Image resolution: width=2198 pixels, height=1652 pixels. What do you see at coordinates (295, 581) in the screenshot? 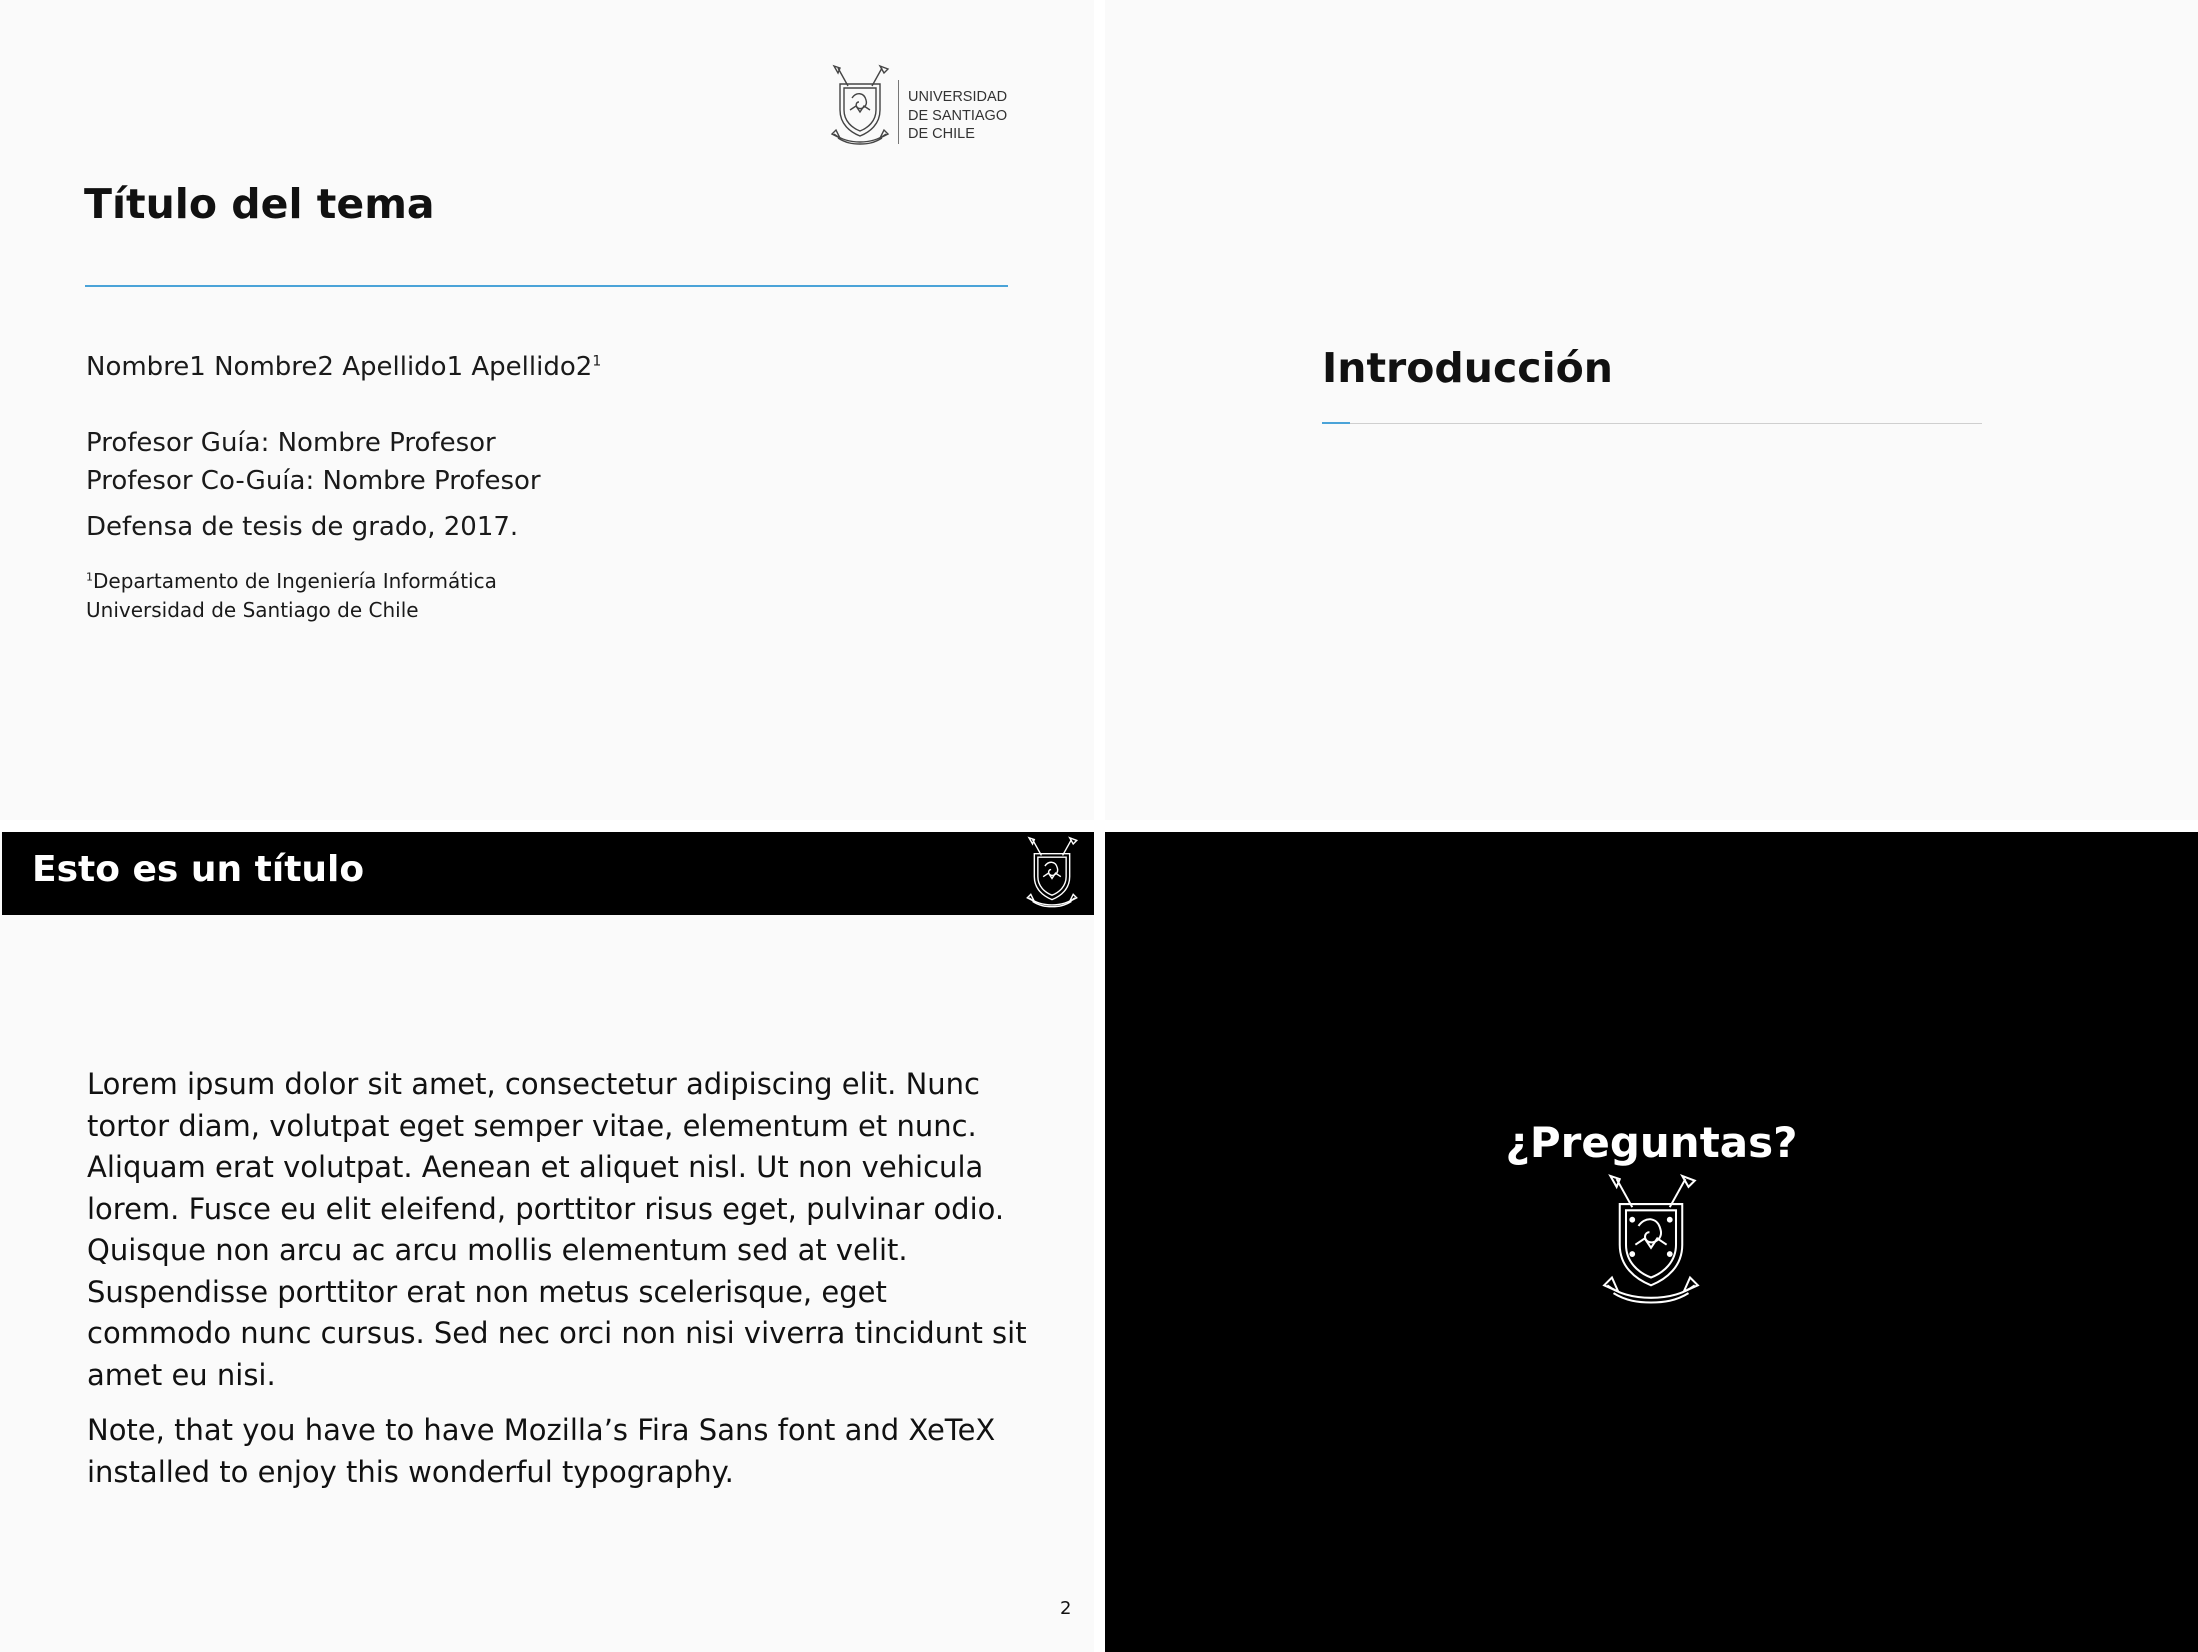
I see `department-name: Departamento de Ingeniería Informática` at bounding box center [295, 581].